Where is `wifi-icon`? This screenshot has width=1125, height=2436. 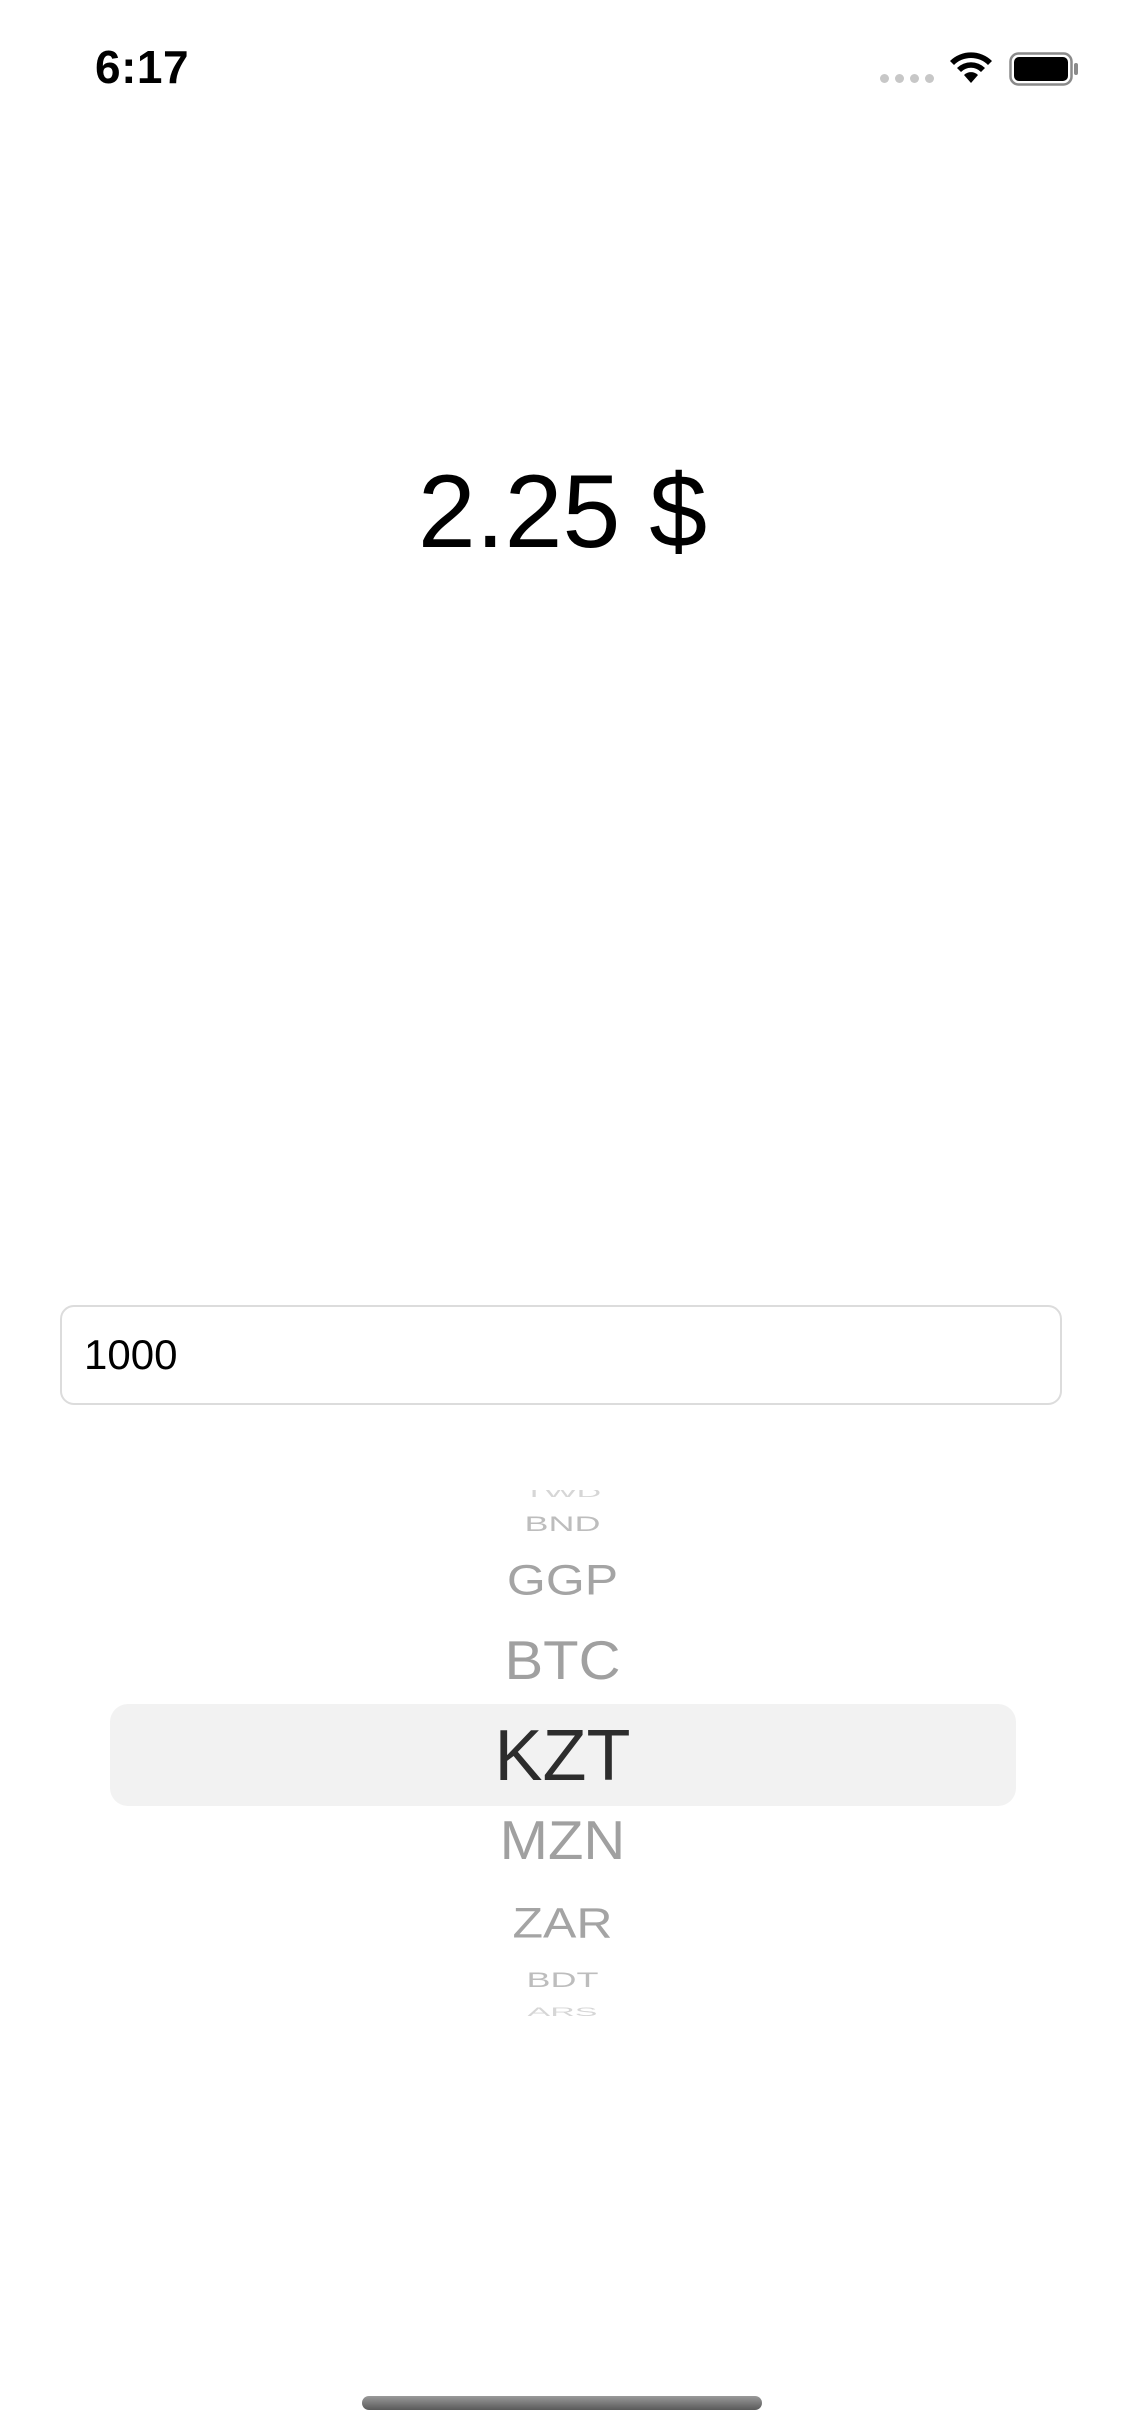
wifi-icon is located at coordinates (971, 67).